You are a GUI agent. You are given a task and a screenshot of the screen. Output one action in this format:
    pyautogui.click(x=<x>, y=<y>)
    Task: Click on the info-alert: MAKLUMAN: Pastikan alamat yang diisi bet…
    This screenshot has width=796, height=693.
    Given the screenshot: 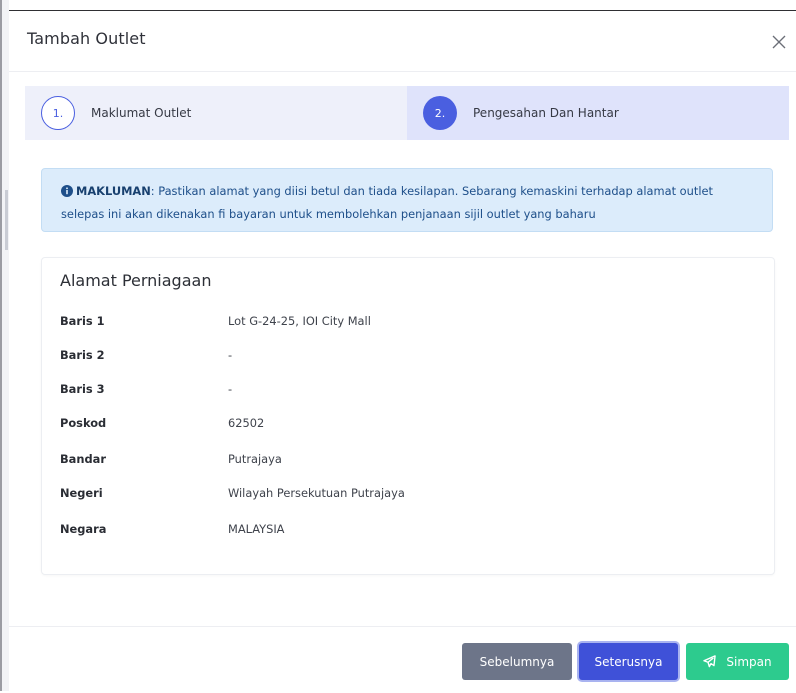 What is the action you would take?
    pyautogui.click(x=407, y=200)
    